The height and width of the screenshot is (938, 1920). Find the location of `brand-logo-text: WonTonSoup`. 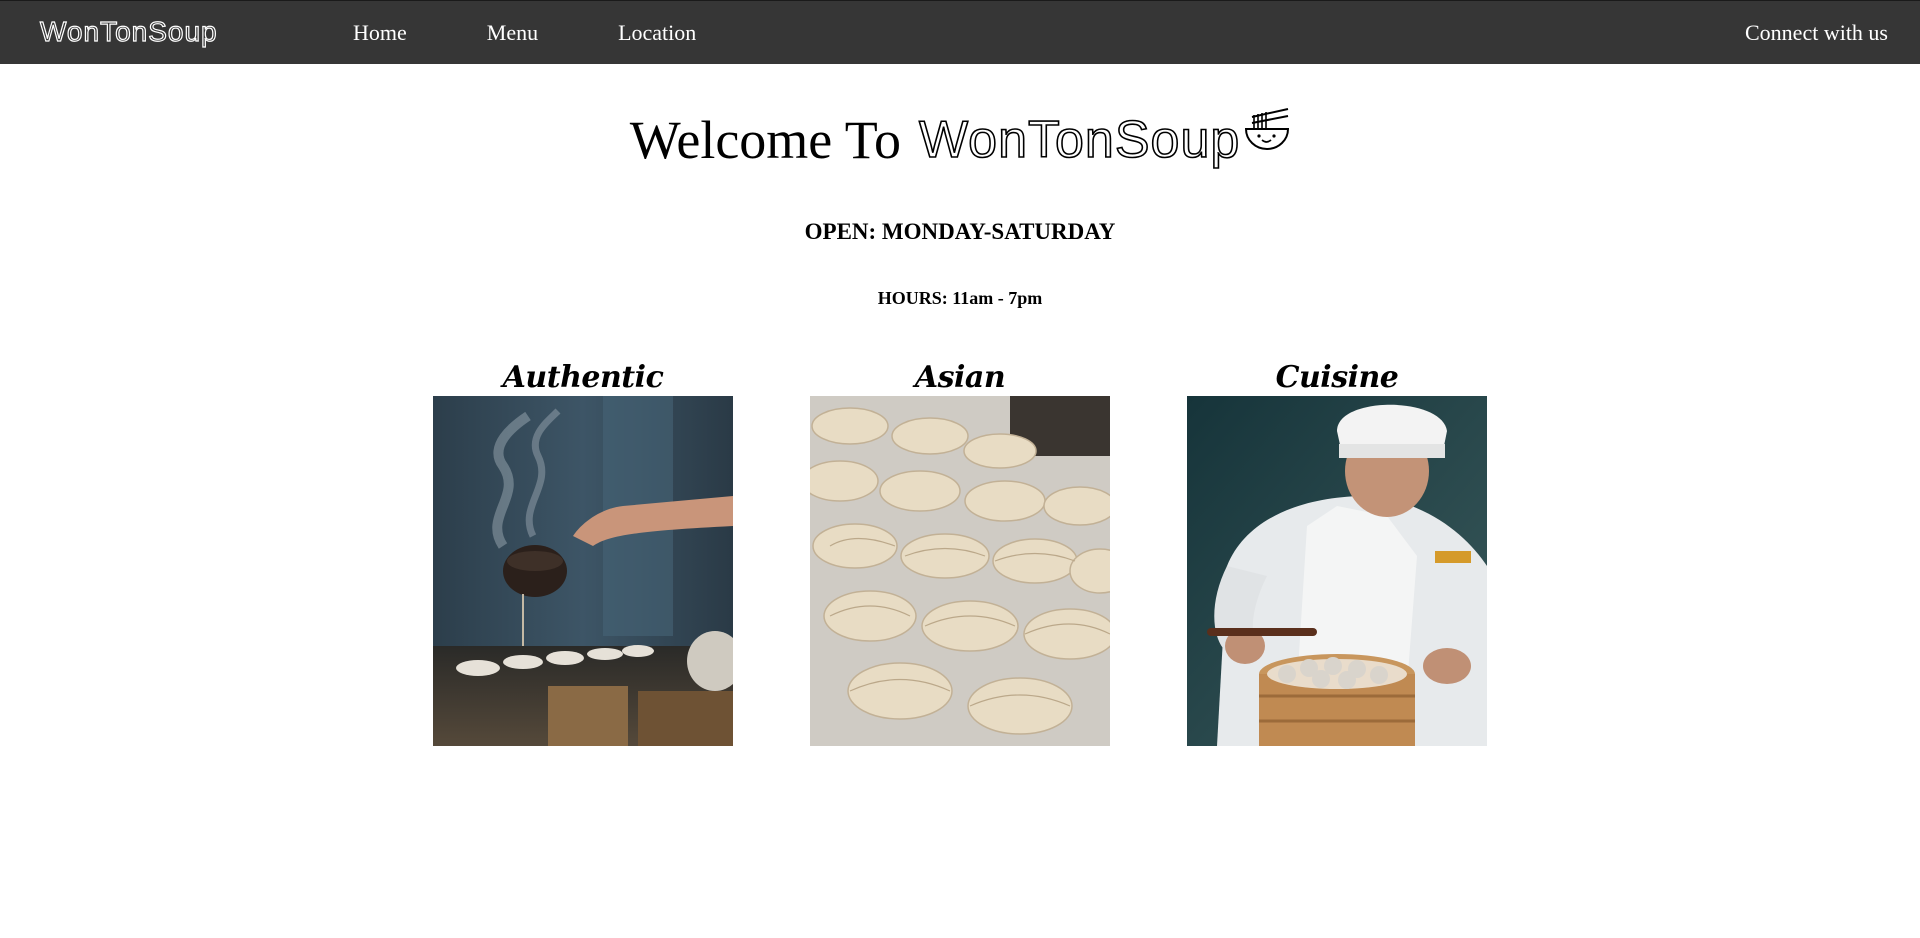

brand-logo-text: WonTonSoup is located at coordinates (128, 31).